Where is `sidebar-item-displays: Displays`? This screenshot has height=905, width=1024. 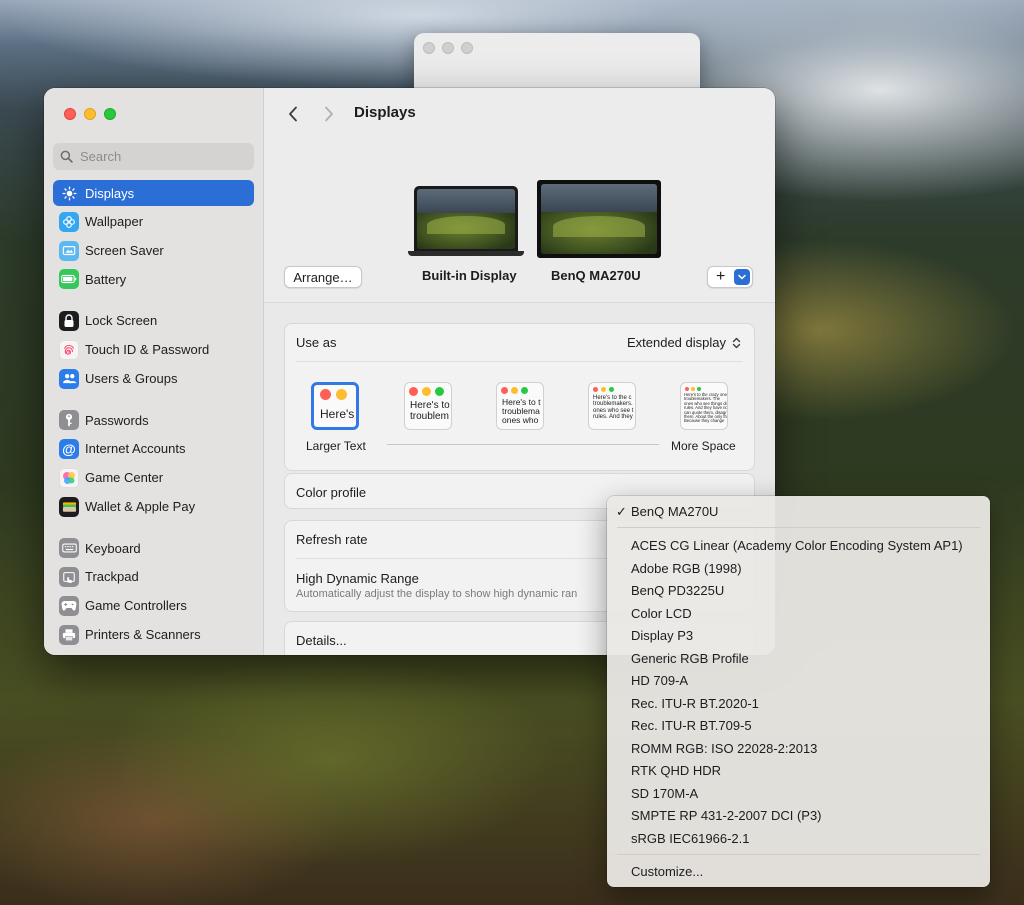 sidebar-item-displays: Displays is located at coordinates (153, 193).